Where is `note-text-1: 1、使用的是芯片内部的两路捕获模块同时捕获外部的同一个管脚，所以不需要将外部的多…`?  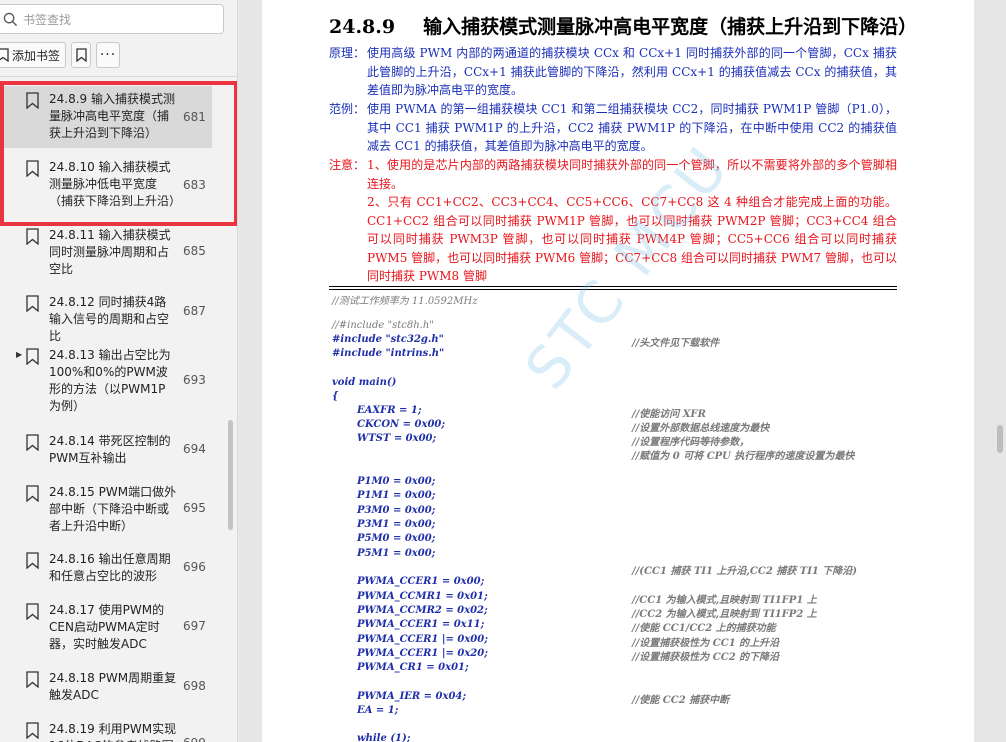 note-text-1: 1、使用的是芯片内部的两路捕获模块同时捕获外部的同一个管脚，所以不需要将外部的多… is located at coordinates (632, 174).